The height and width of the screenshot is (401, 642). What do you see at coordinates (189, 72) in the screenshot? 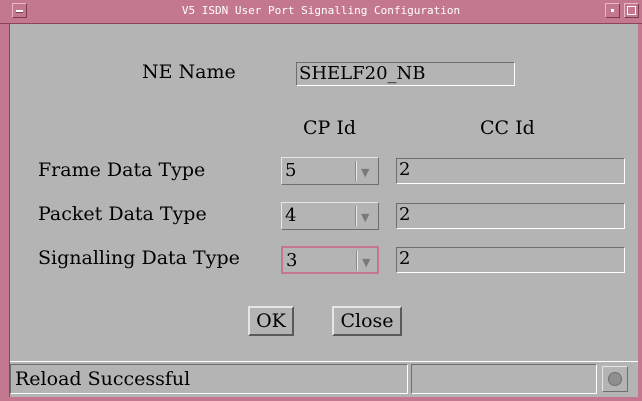
I see `ne-name-label: NE Name` at bounding box center [189, 72].